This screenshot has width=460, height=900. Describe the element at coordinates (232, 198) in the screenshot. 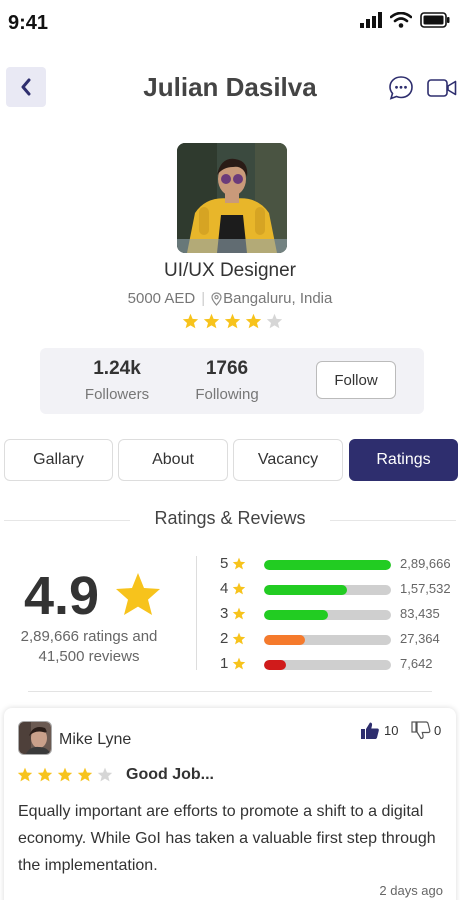

I see `profile-avatar` at that location.